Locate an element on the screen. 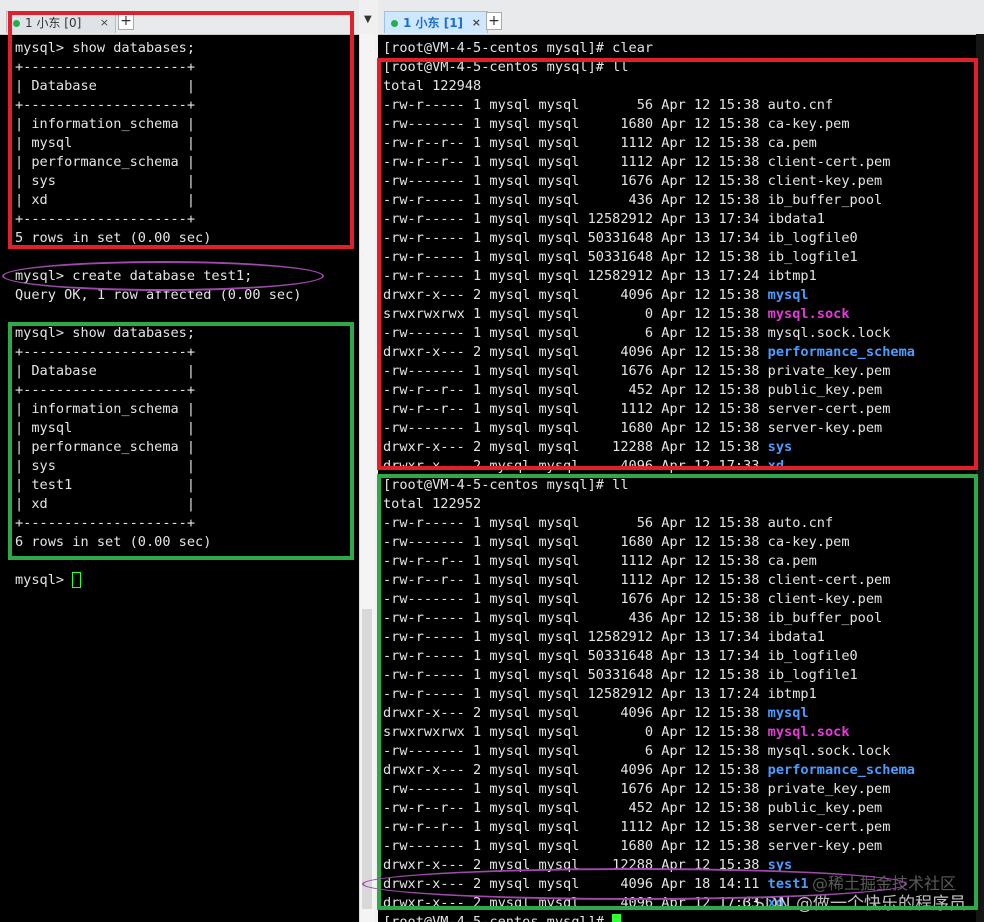 This screenshot has width=984, height=922. mysql-output-line: +--------------------+ is located at coordinates (105, 523).